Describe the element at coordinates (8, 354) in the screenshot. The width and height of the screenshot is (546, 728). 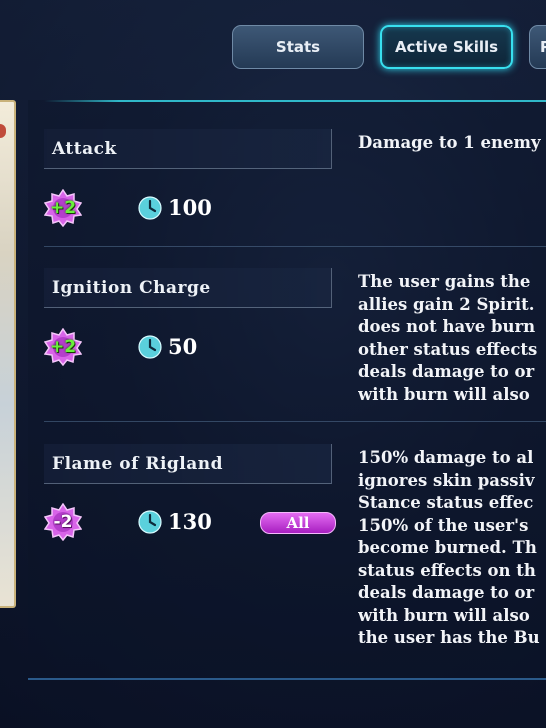
I see `character-portrait-edge` at that location.